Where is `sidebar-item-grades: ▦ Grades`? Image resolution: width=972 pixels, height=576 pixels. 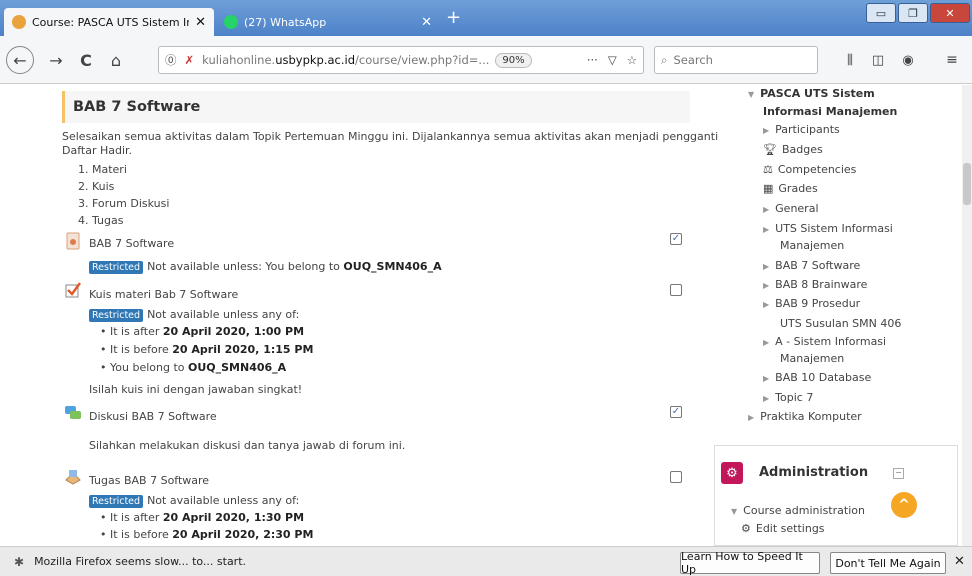
sidebar-item-grades: ▦ Grades is located at coordinates (790, 188).